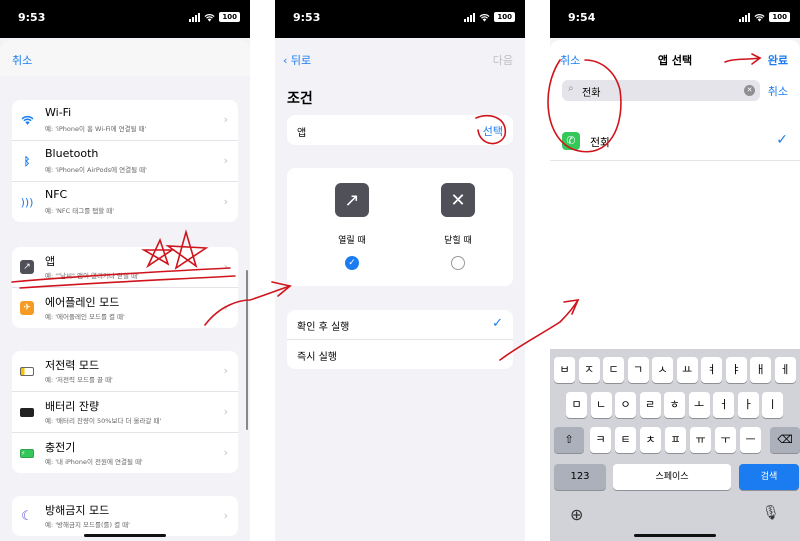 The height and width of the screenshot is (541, 800). I want to click on trigger-wifi: Wi-Fi 예: 'iPhone이 홈 Wi-Fi에 연결될 때' ›, so click(125, 120).